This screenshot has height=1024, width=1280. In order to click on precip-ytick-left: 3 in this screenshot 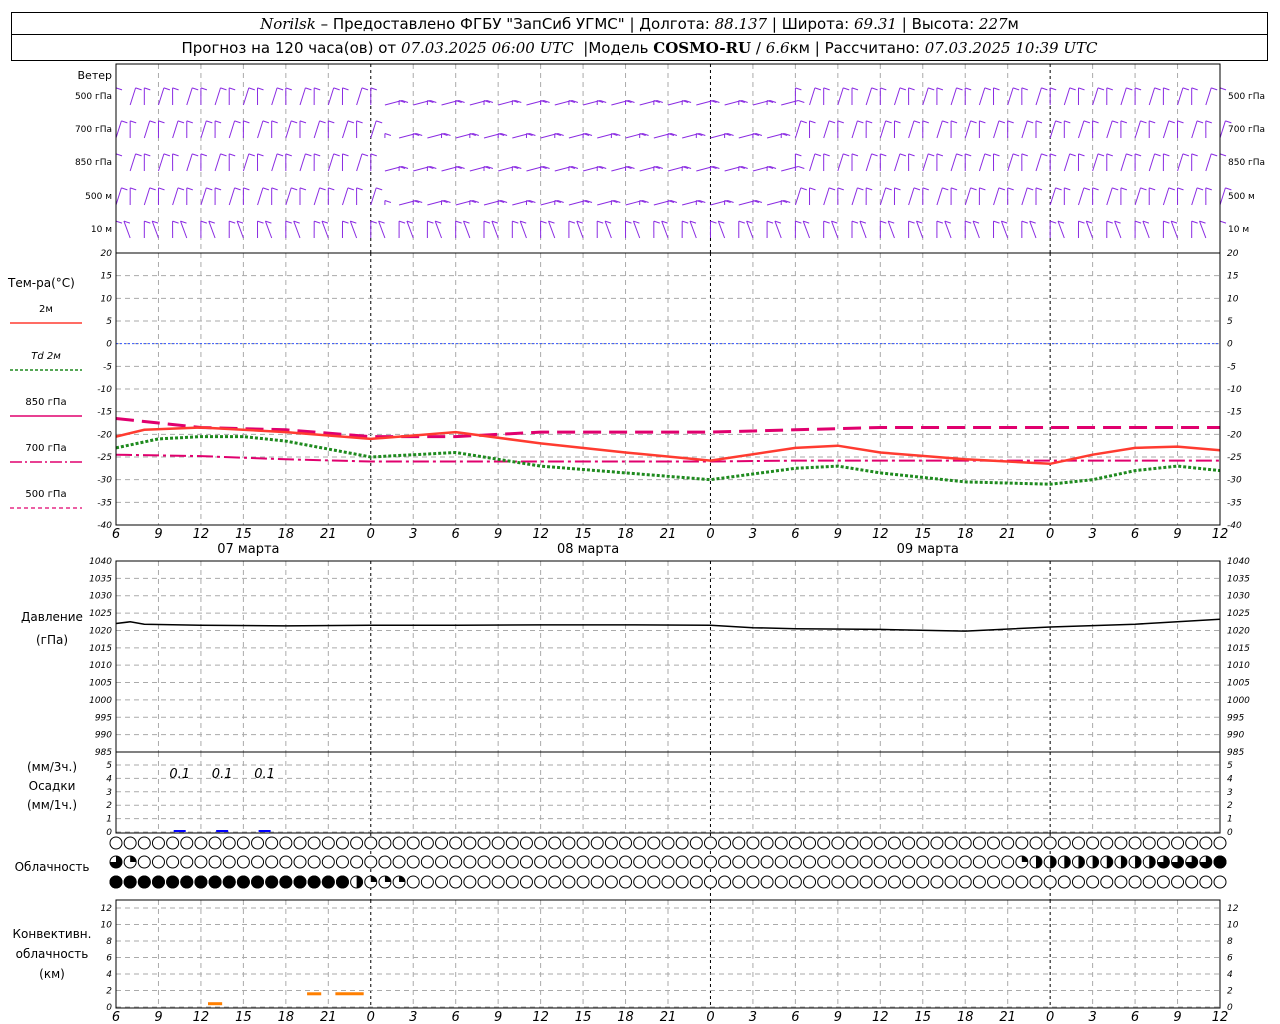, I will do `click(109, 793)`.